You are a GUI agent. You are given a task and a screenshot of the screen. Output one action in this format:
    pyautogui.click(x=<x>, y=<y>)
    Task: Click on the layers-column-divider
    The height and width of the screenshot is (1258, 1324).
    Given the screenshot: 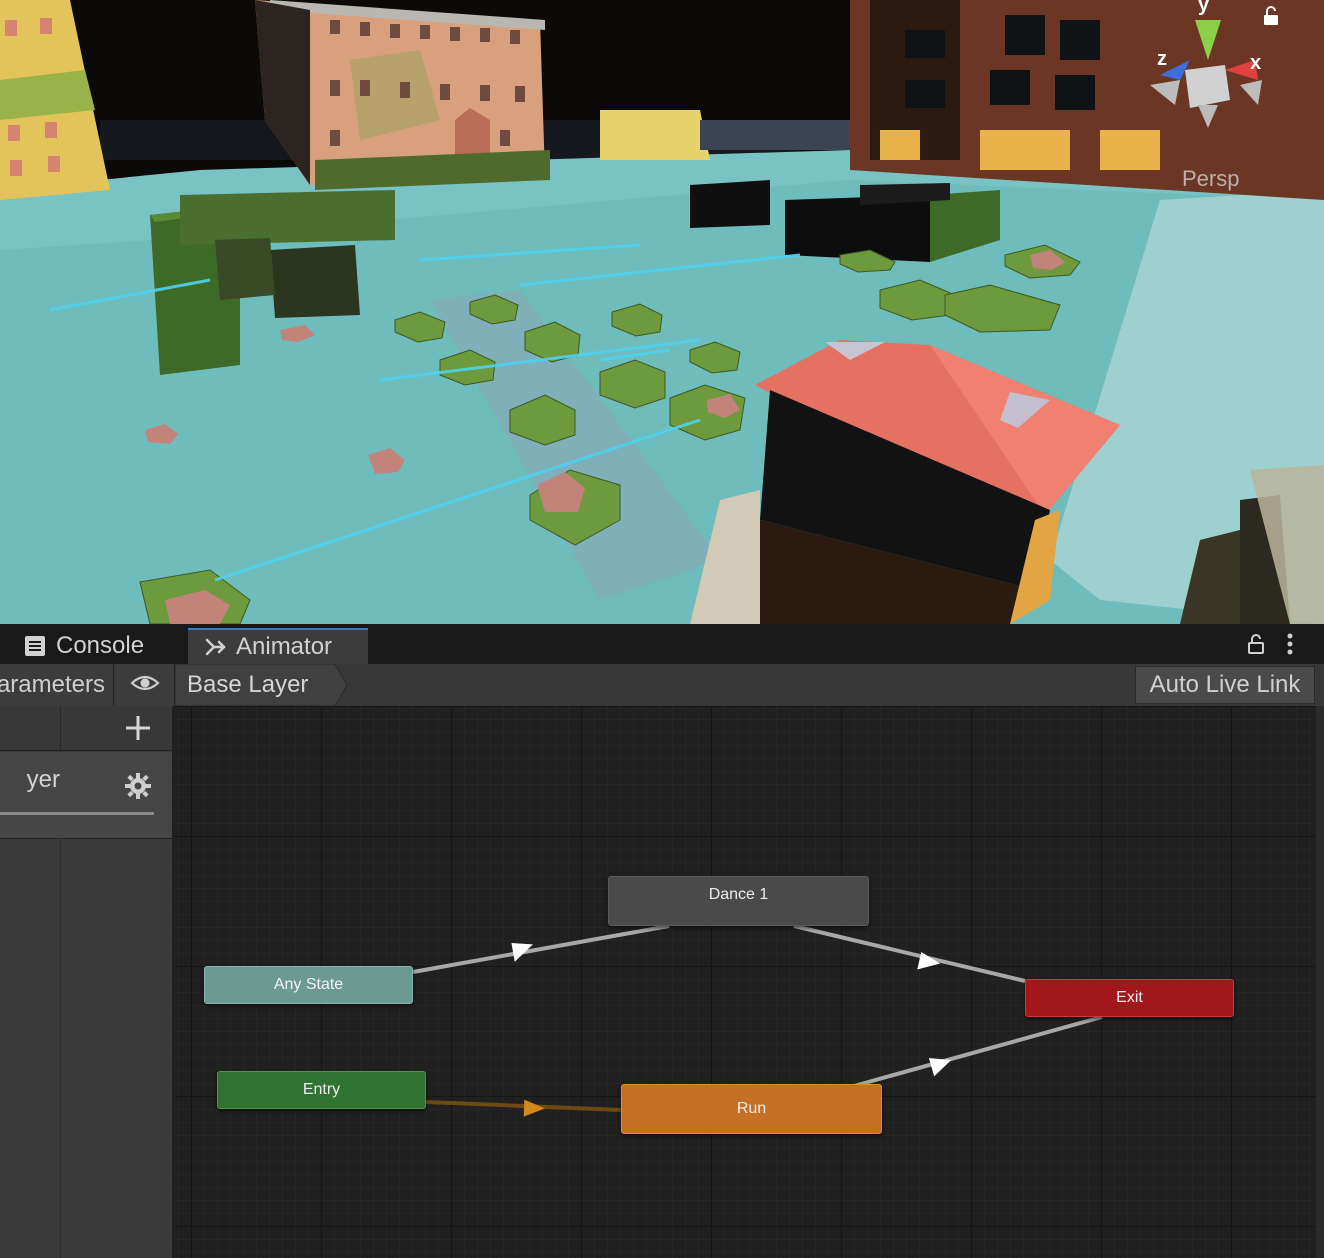 What is the action you would take?
    pyautogui.click(x=60, y=1048)
    